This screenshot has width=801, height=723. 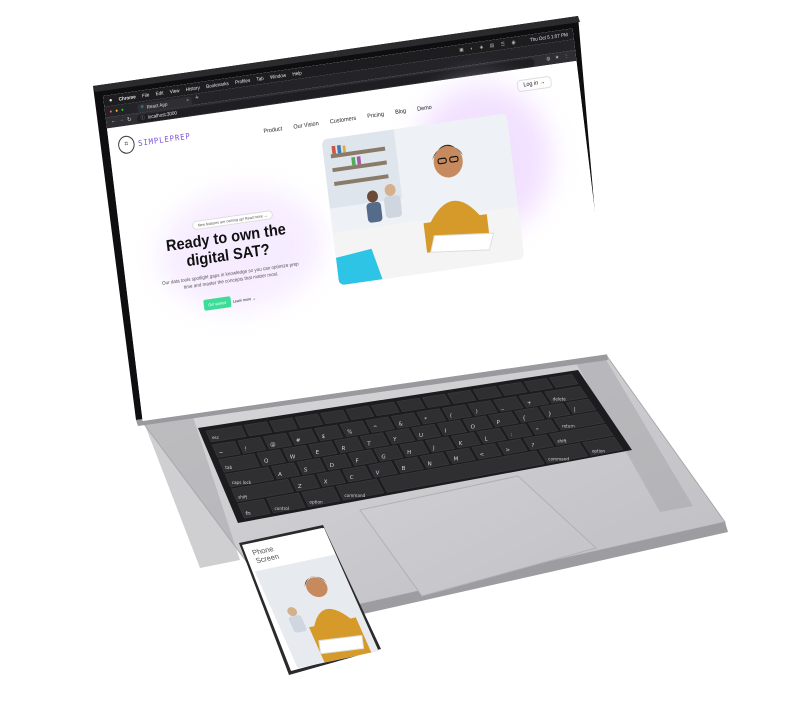 What do you see at coordinates (197, 97) in the screenshot?
I see `new-tab-button: +` at bounding box center [197, 97].